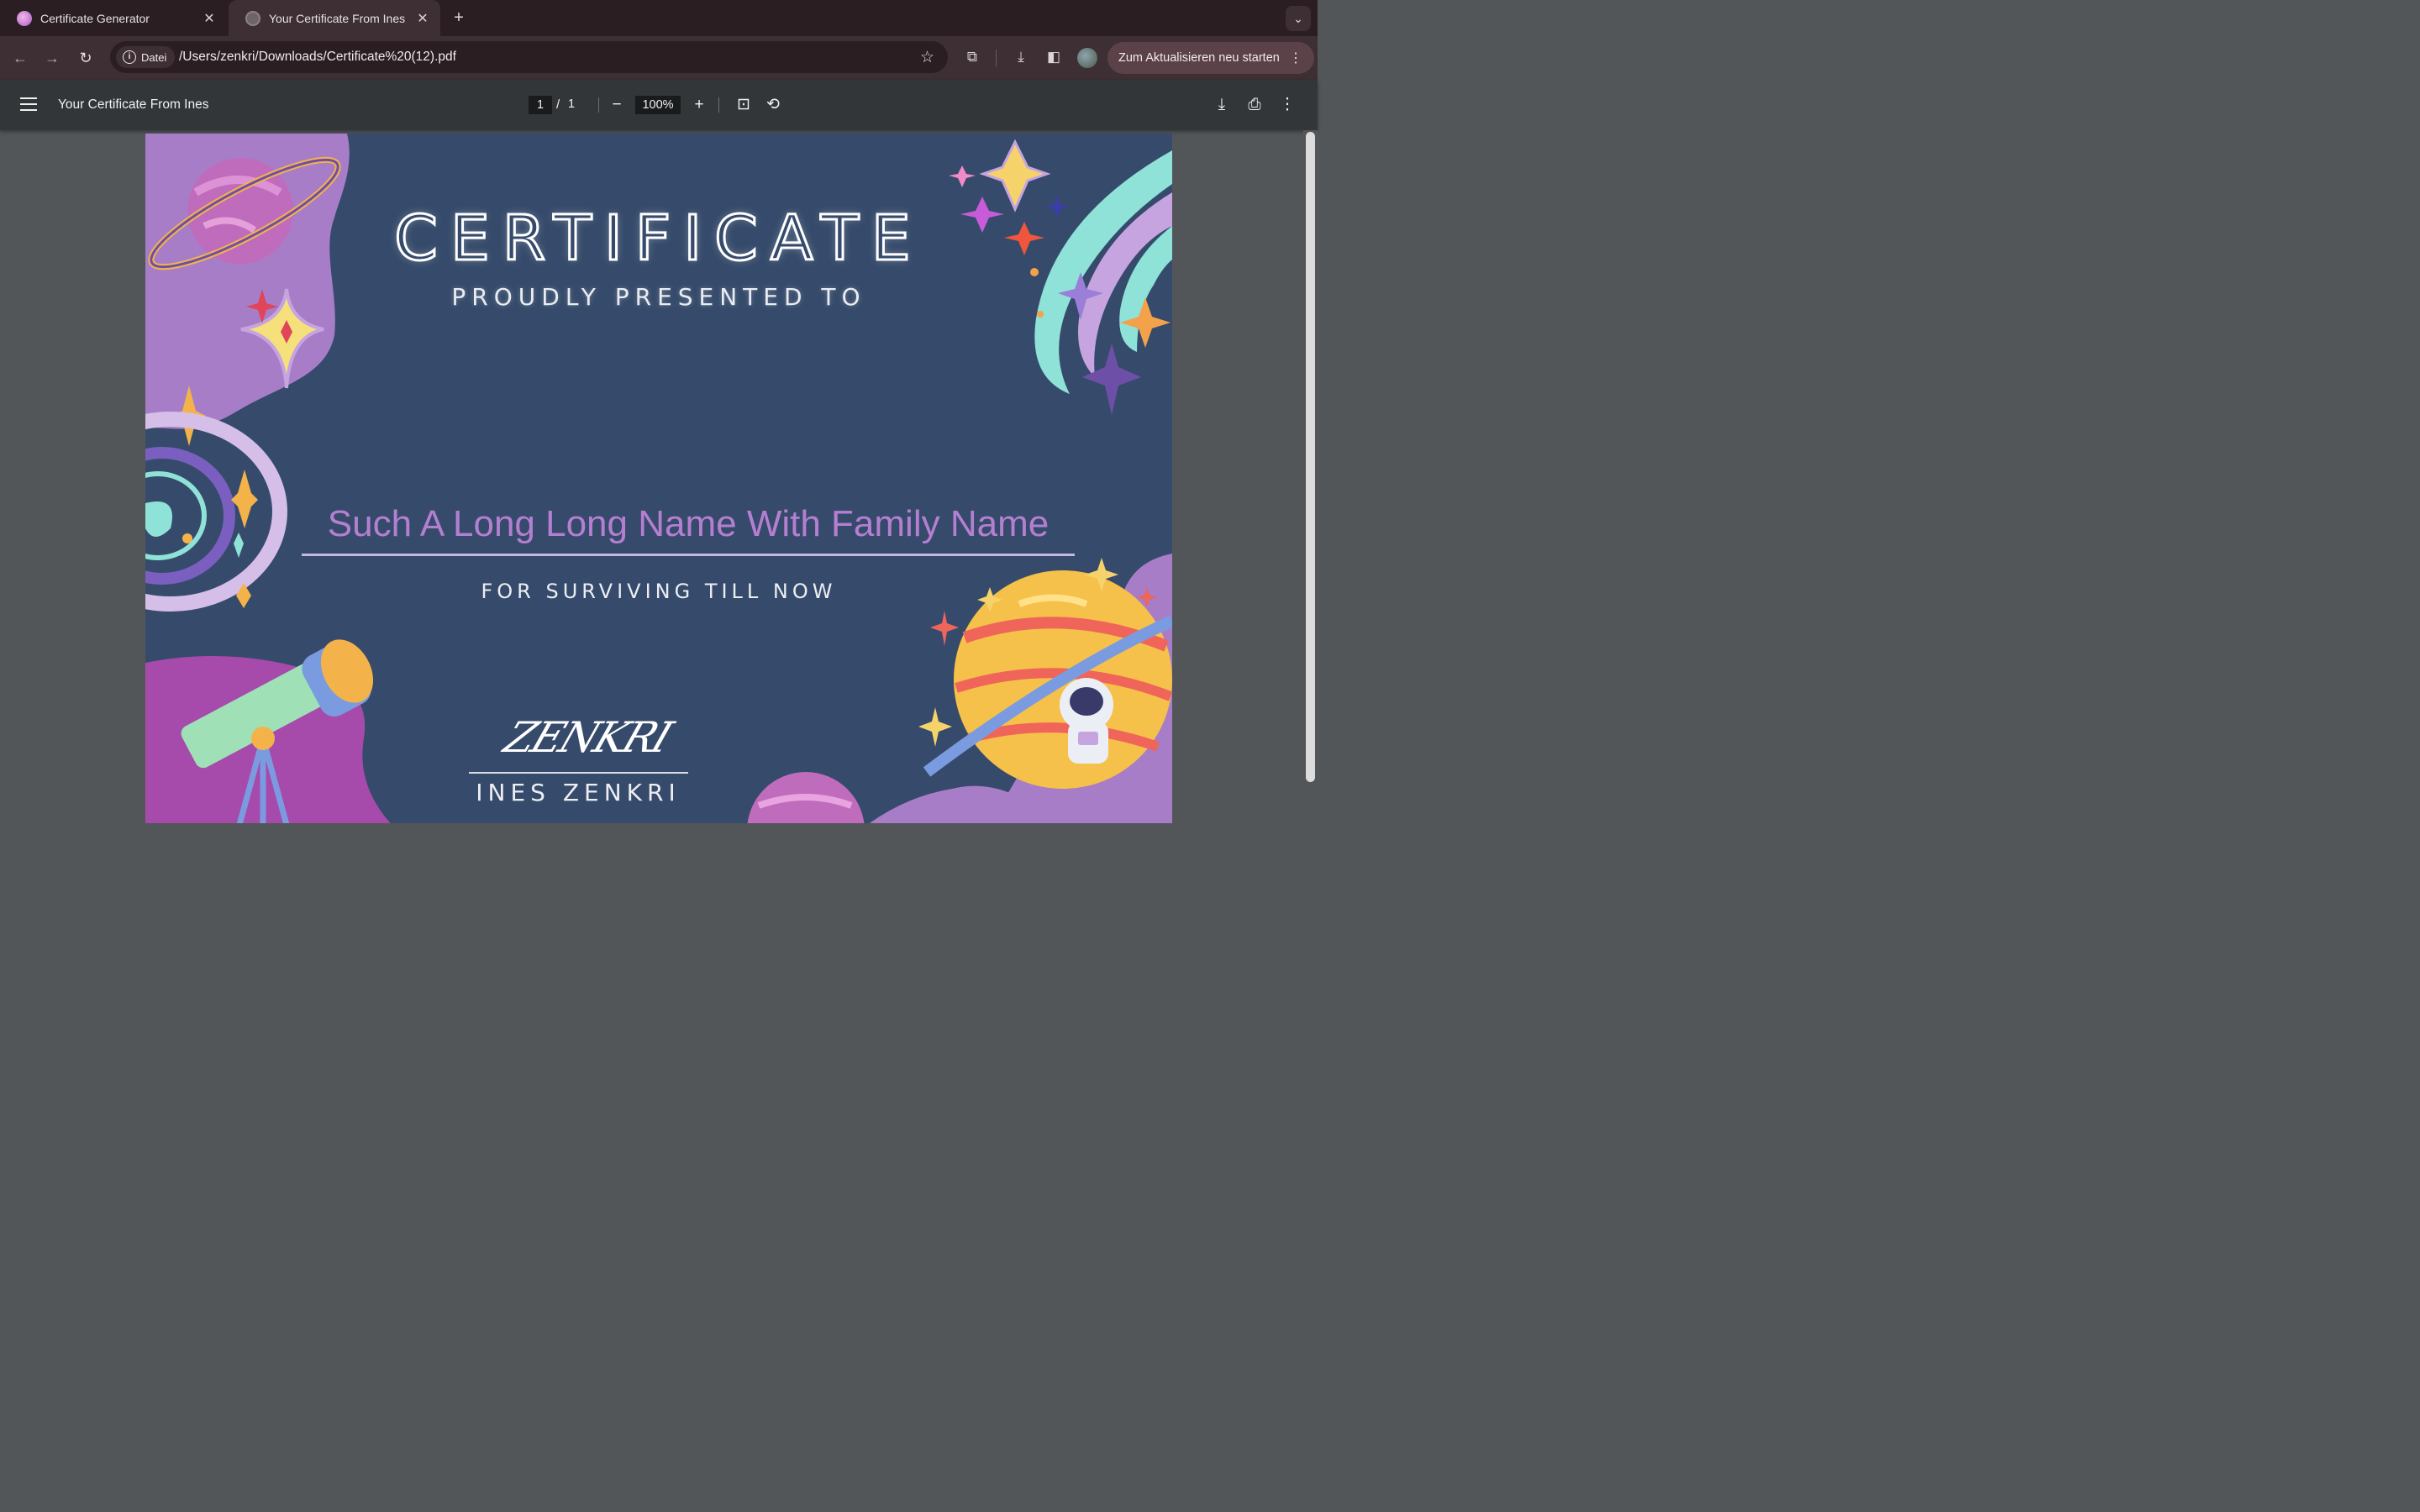 The image size is (2420, 1512). What do you see at coordinates (337, 18) in the screenshot?
I see `tab-title: Your Certificate From Ines` at bounding box center [337, 18].